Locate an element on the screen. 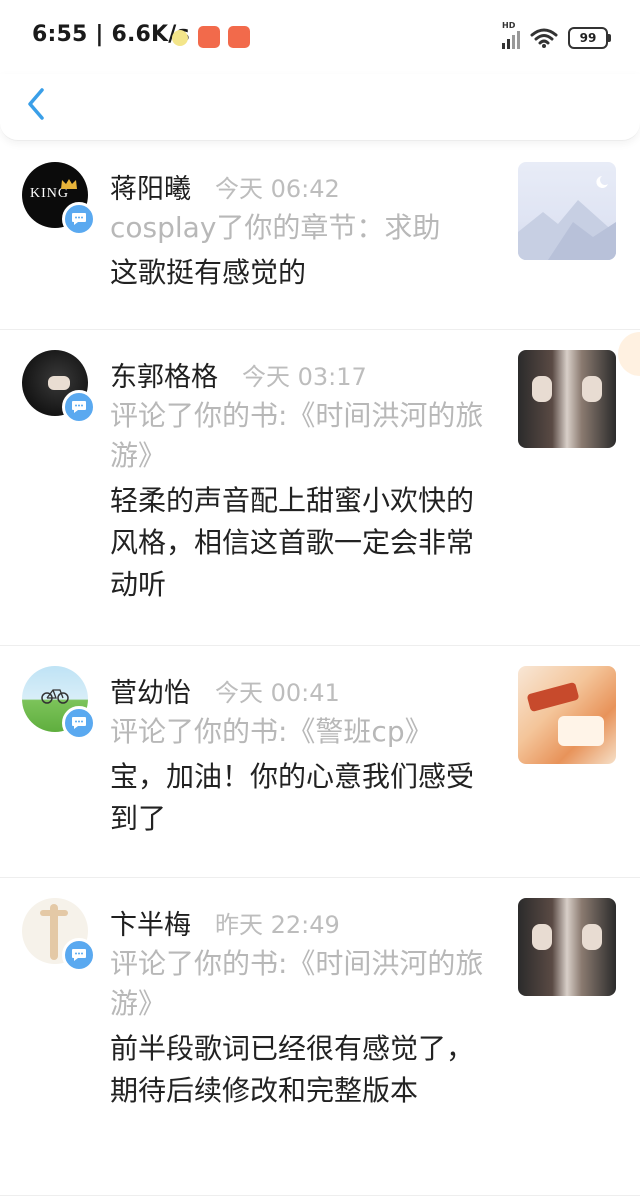  user-name: 蒋阳曦 is located at coordinates (150, 186).